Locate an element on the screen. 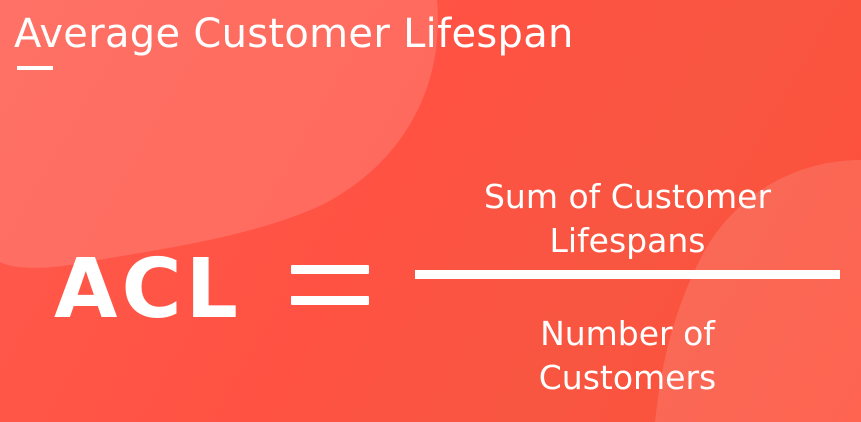 Image resolution: width=861 pixels, height=422 pixels. equals-bar-top is located at coordinates (330, 269).